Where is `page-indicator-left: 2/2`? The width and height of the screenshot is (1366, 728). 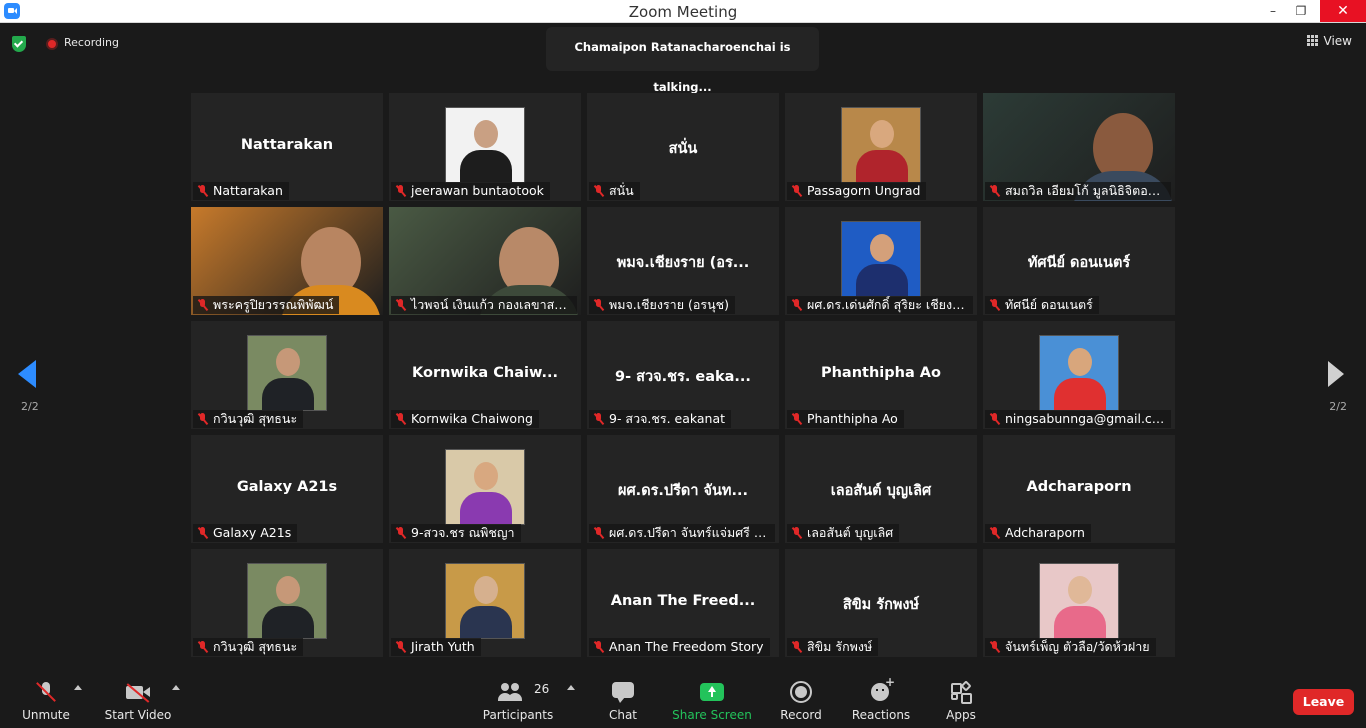
page-indicator-left: 2/2 is located at coordinates (30, 406).